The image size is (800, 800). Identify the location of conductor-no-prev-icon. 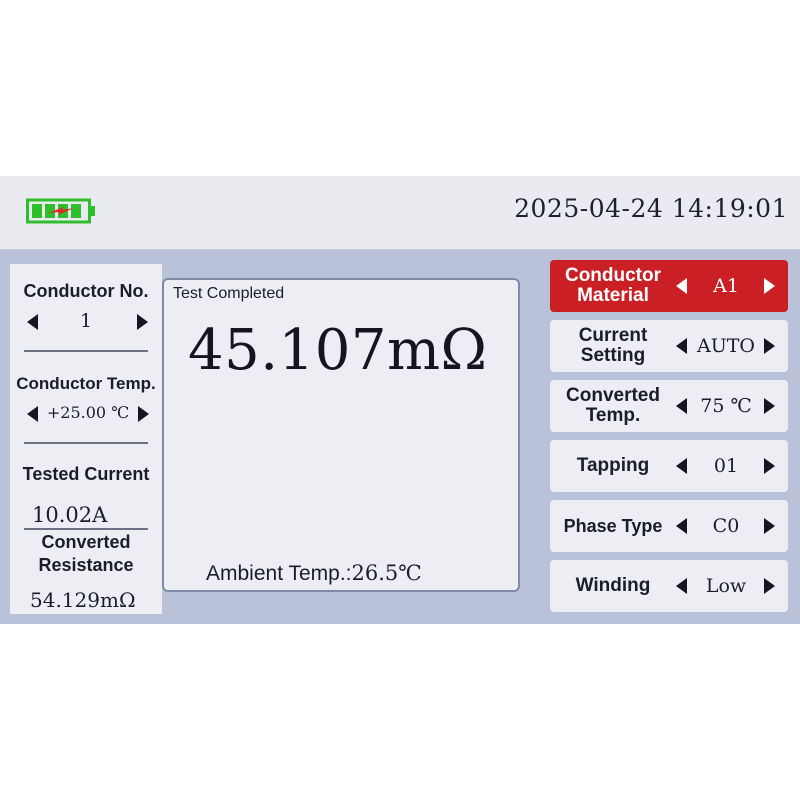
(32, 322).